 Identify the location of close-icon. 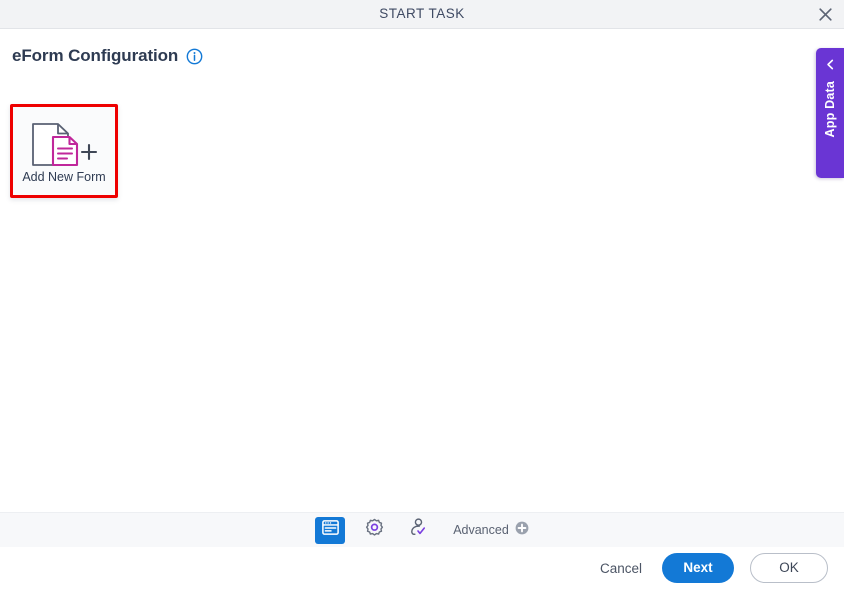
(825, 14).